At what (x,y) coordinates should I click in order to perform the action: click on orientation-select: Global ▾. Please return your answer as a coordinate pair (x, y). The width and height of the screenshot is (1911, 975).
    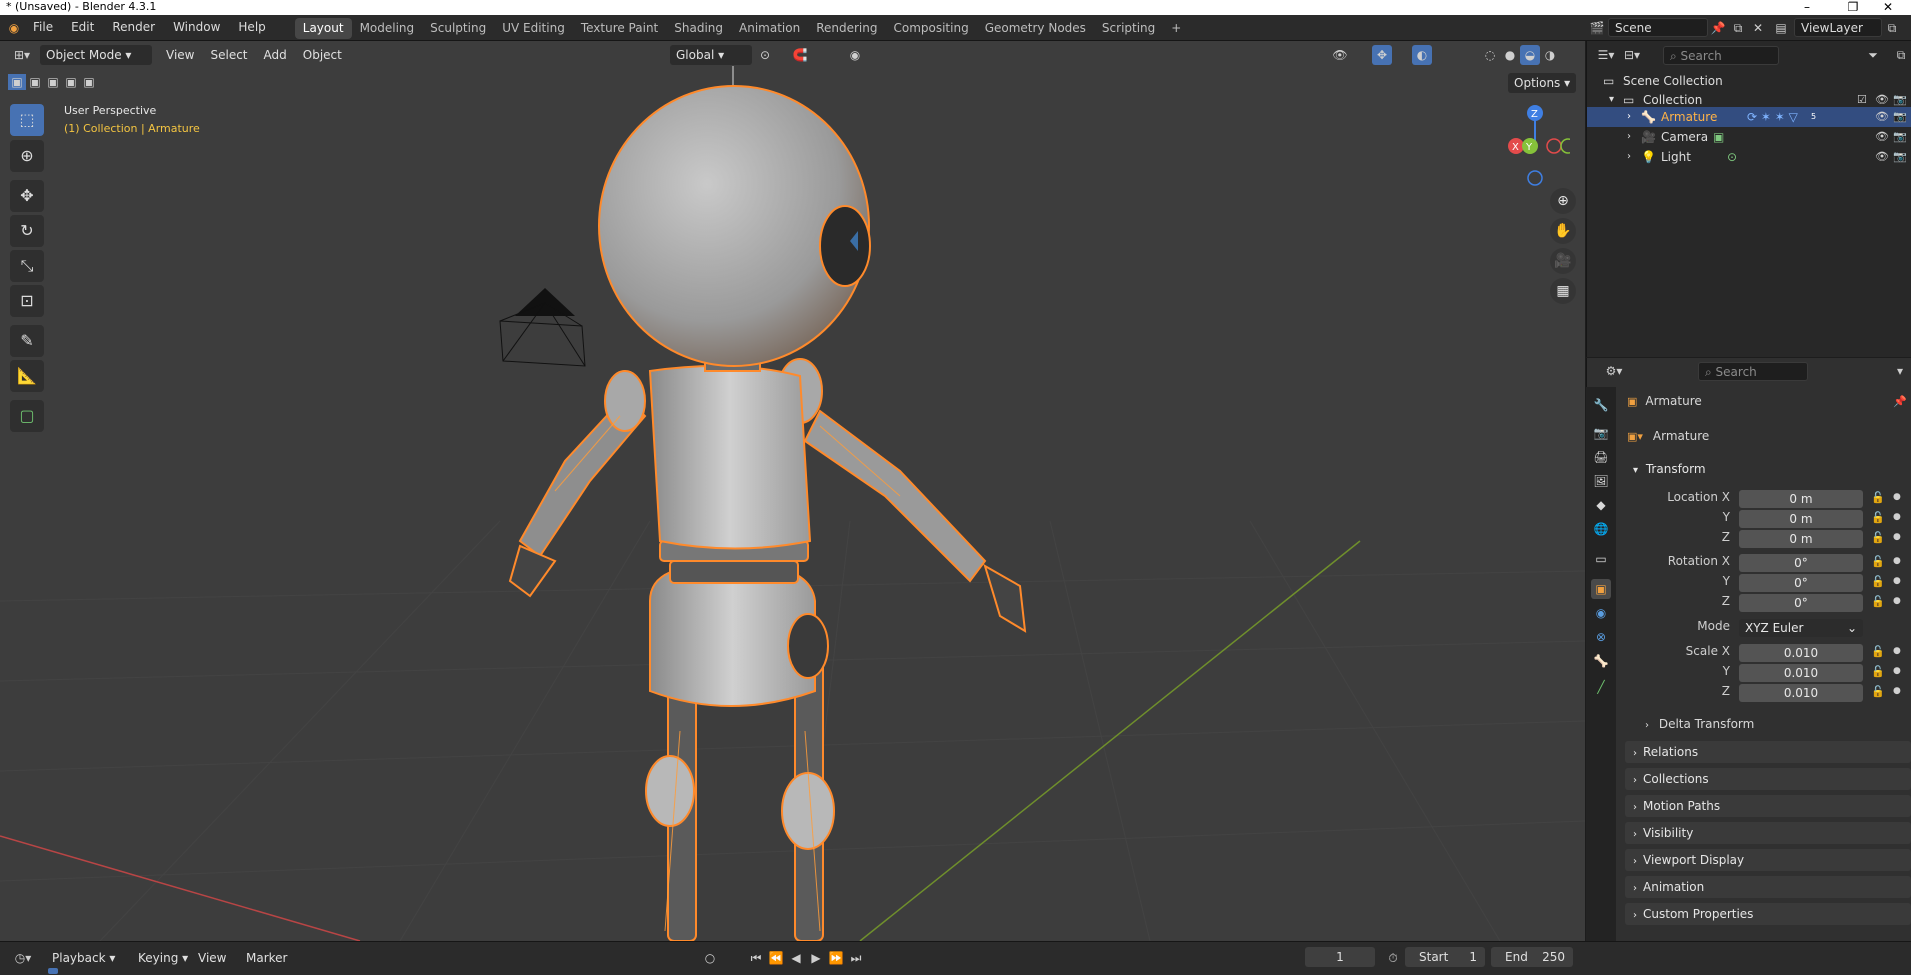
    Looking at the image, I should click on (711, 55).